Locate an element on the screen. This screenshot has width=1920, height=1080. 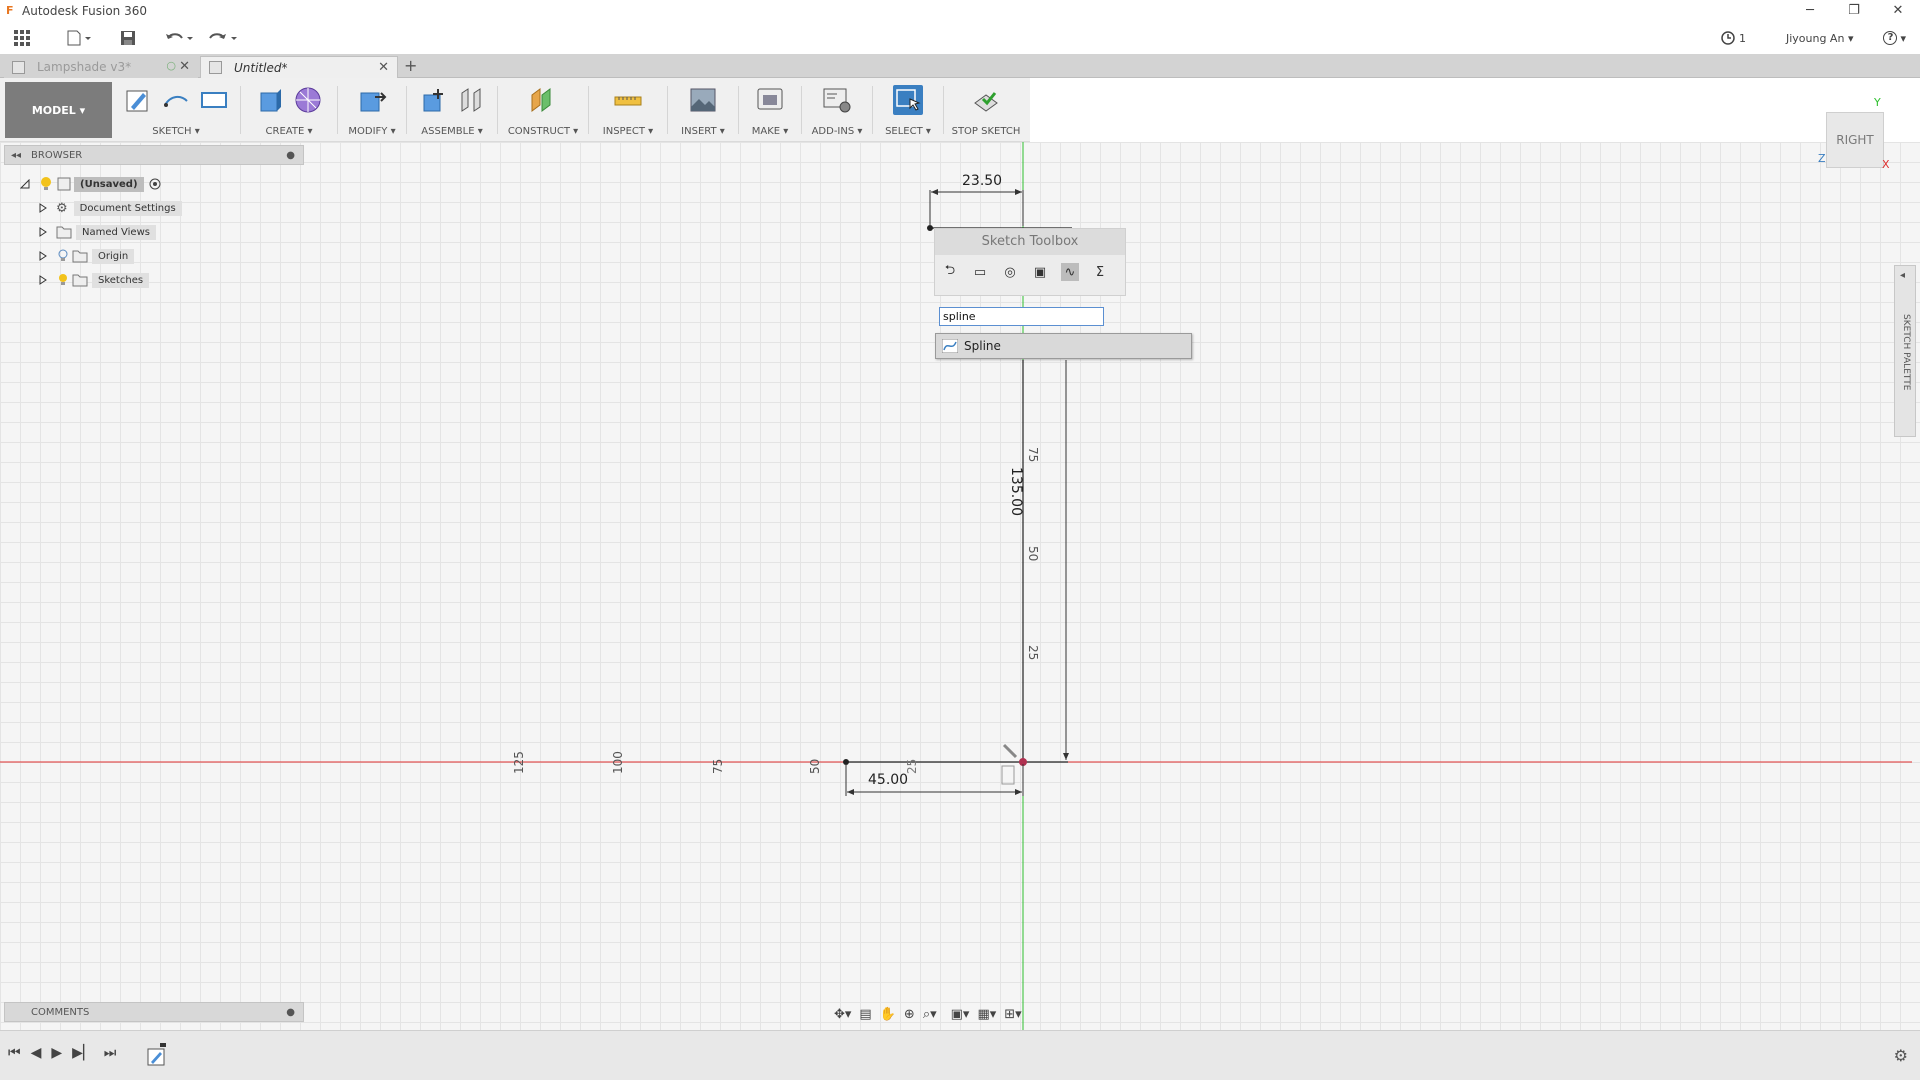
dimension-height: 135.00 is located at coordinates (1016, 497).